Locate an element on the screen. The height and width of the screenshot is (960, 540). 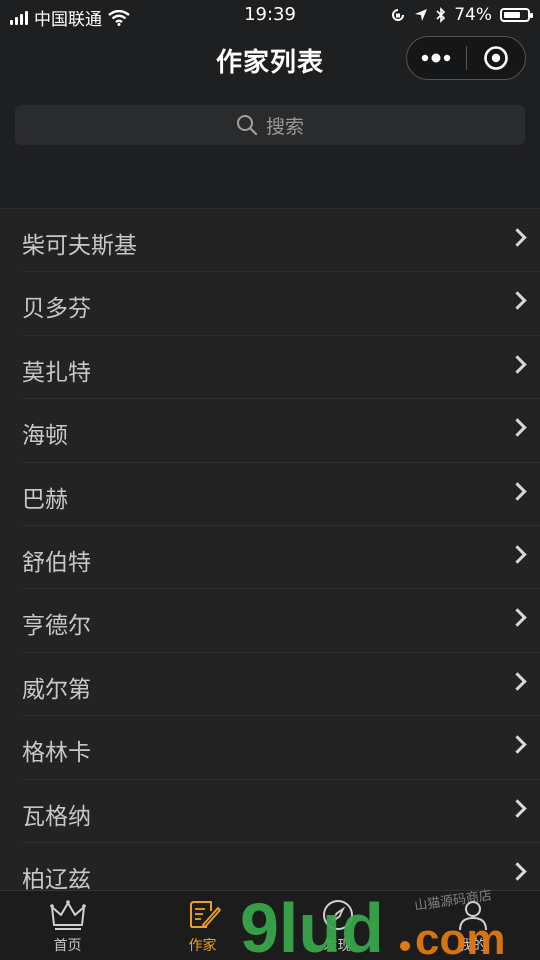
more-button is located at coordinates (436, 58).